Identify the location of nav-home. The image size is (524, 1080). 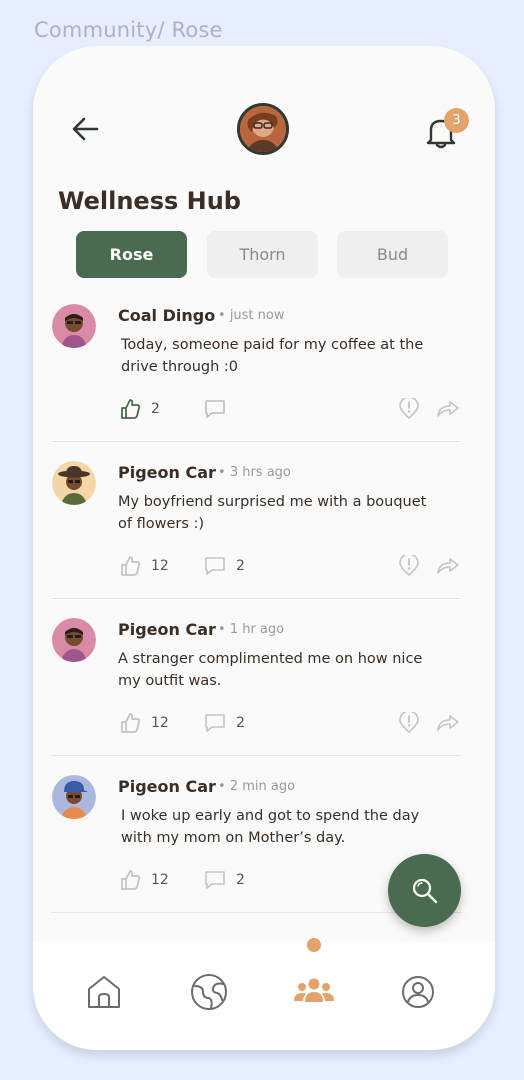
(104, 992).